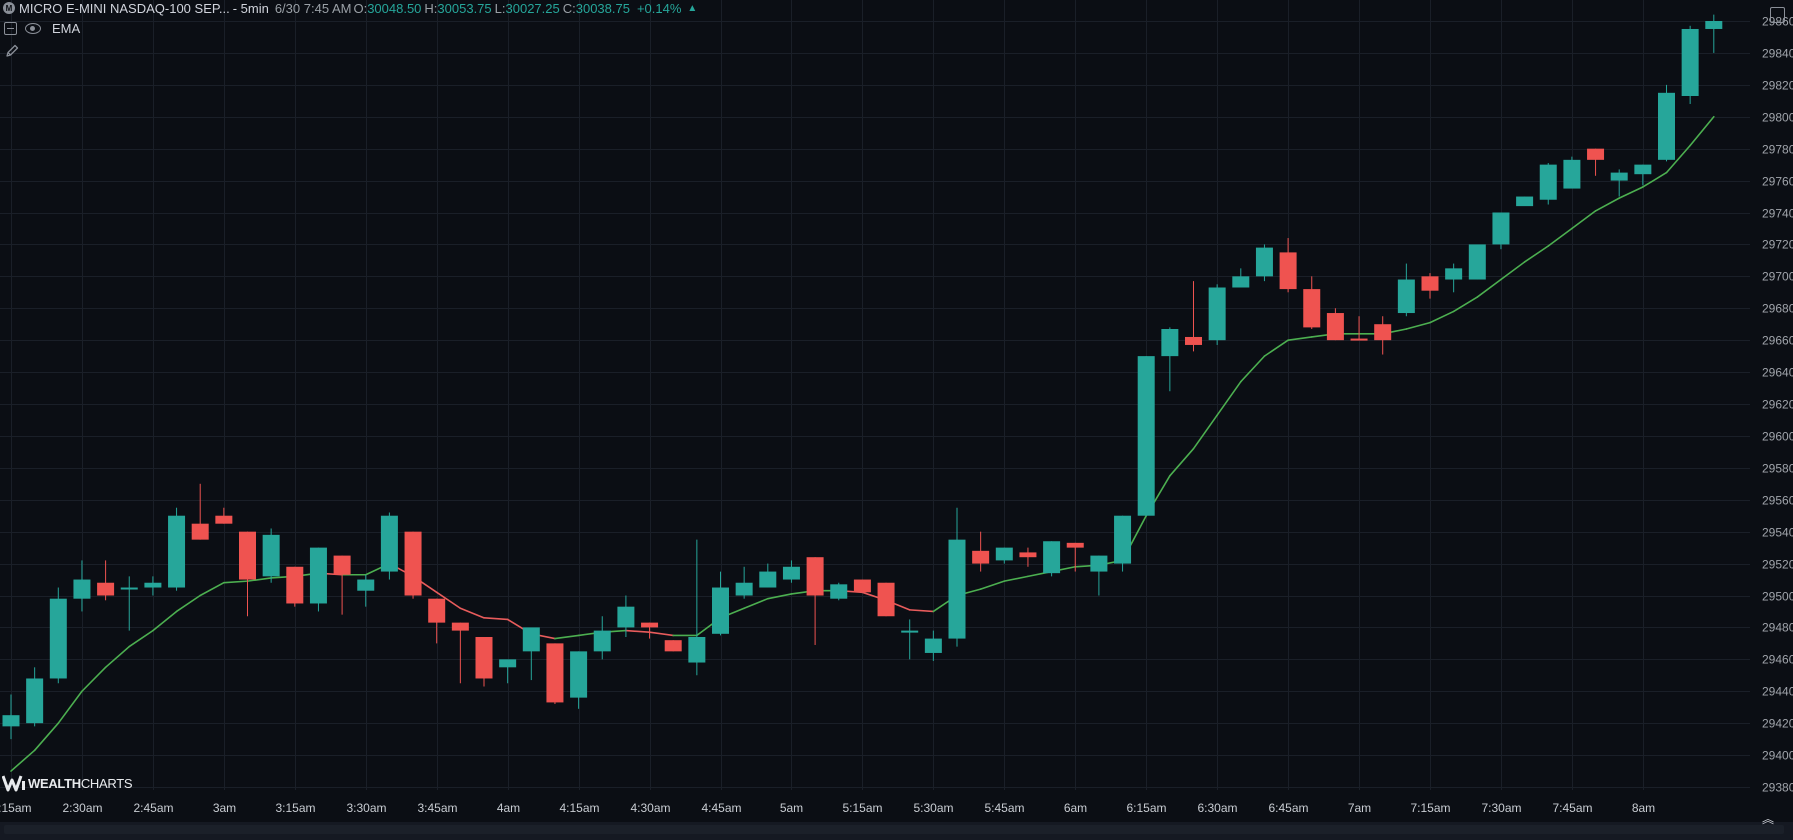 The image size is (1793, 840). What do you see at coordinates (1777, 86) in the screenshot?
I see `price-tick-label: 29820` at bounding box center [1777, 86].